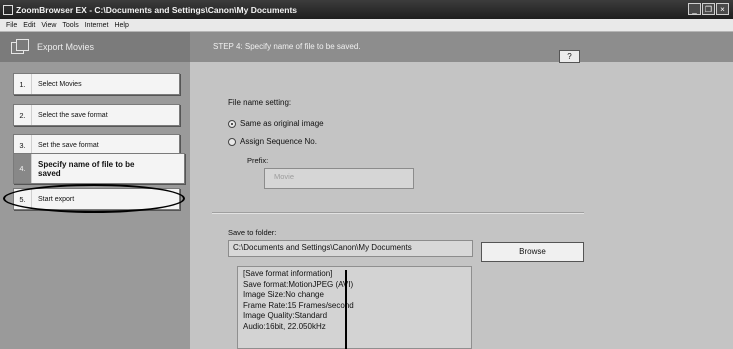 Image resolution: width=733 pixels, height=349 pixels. What do you see at coordinates (29, 25) in the screenshot?
I see `menu-edit: Edit` at bounding box center [29, 25].